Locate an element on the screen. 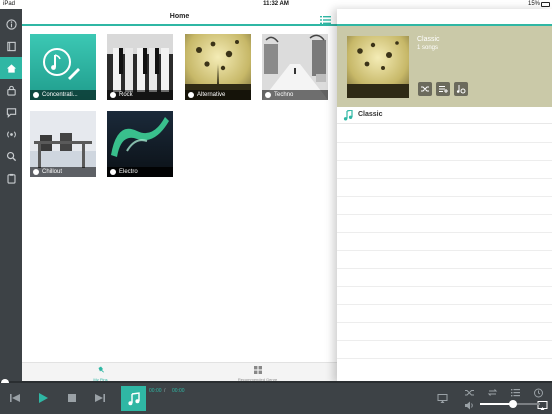 This screenshot has width=552, height=414. tile-label: Alternative is located at coordinates (218, 95).